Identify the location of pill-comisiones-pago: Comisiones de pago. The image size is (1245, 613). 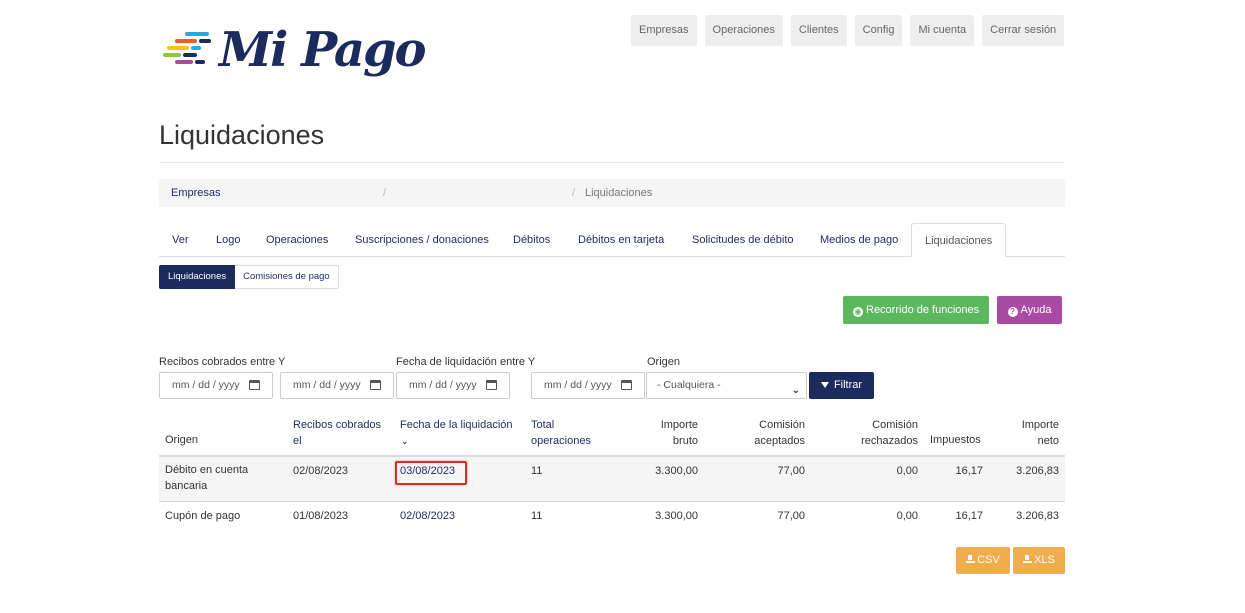
(287, 277).